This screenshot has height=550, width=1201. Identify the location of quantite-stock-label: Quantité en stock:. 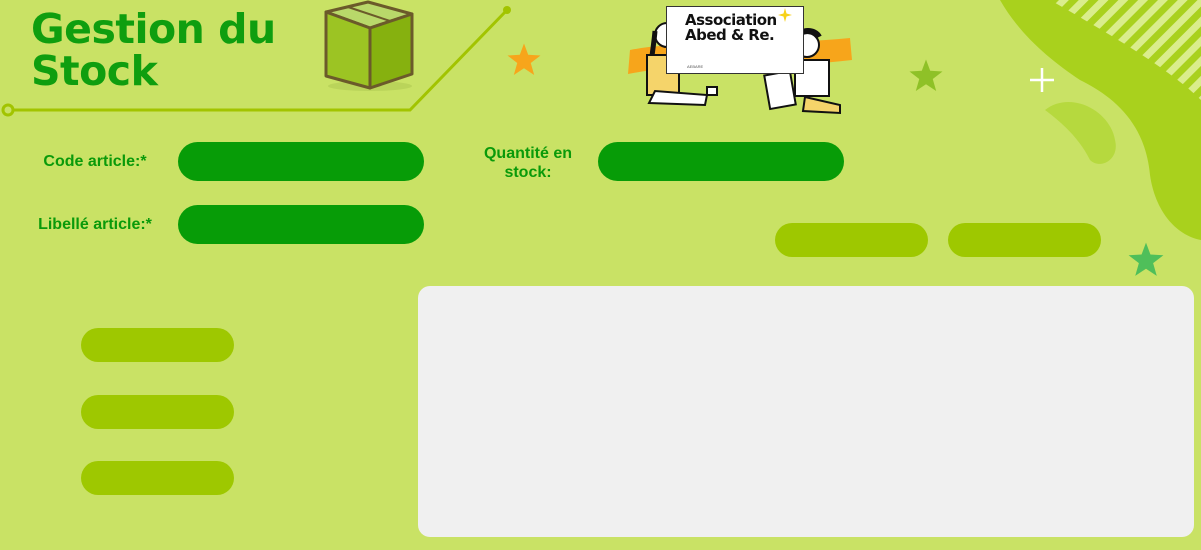
(527, 163).